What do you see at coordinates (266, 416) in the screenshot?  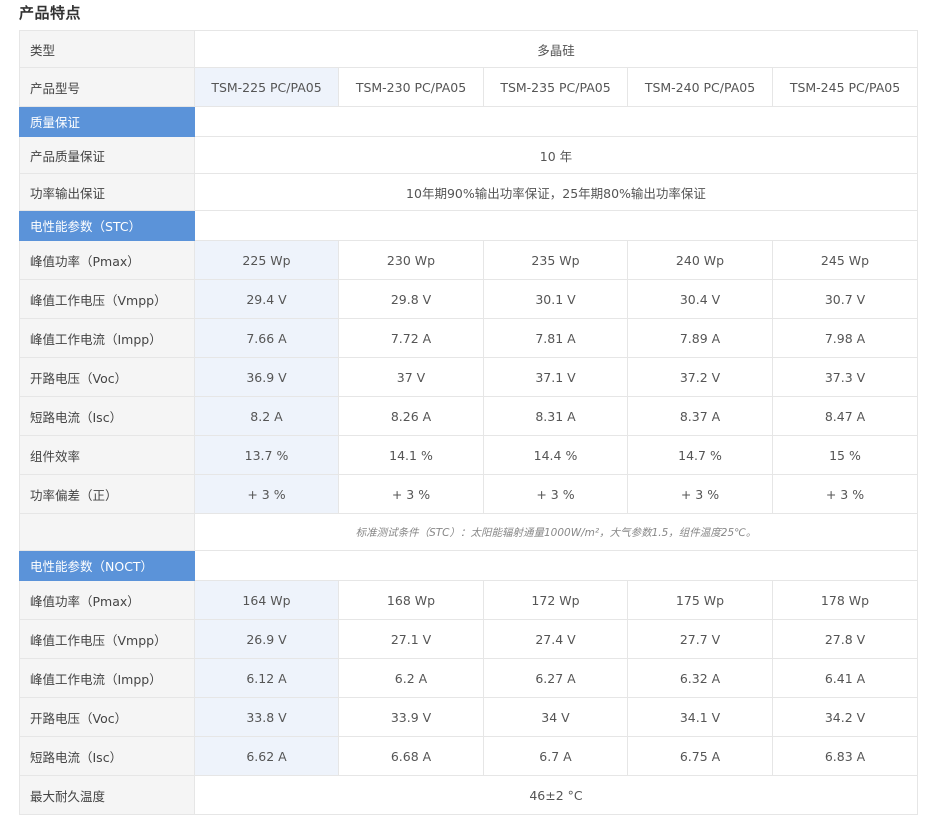 I see `value-cell: 8.2 A` at bounding box center [266, 416].